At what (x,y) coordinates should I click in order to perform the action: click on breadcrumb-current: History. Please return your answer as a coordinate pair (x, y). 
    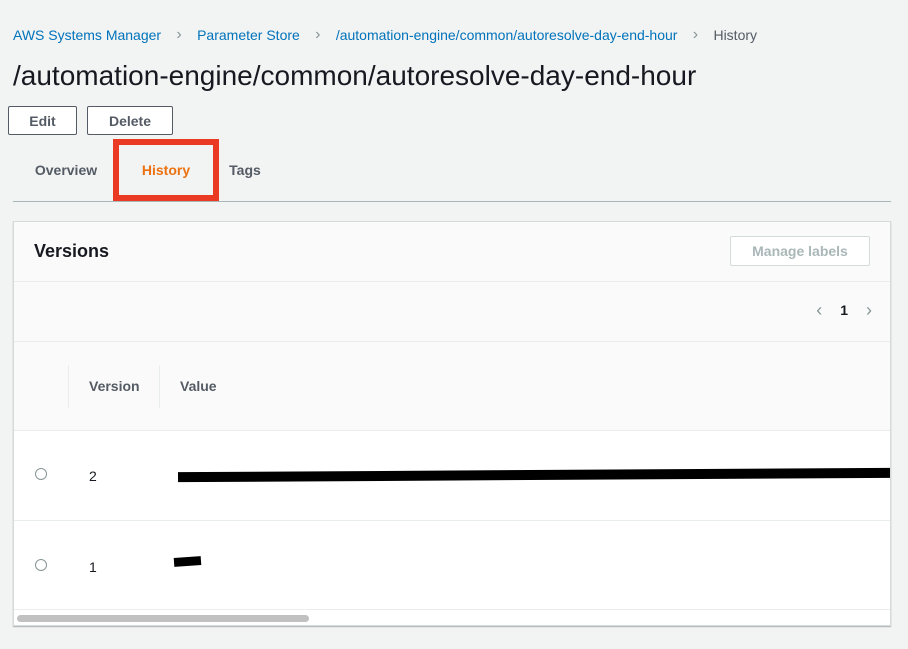
    Looking at the image, I should click on (735, 35).